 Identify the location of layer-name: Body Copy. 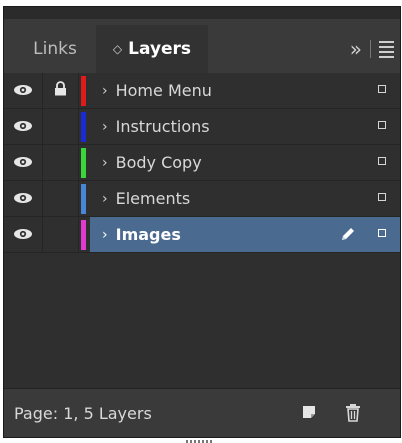
(158, 162).